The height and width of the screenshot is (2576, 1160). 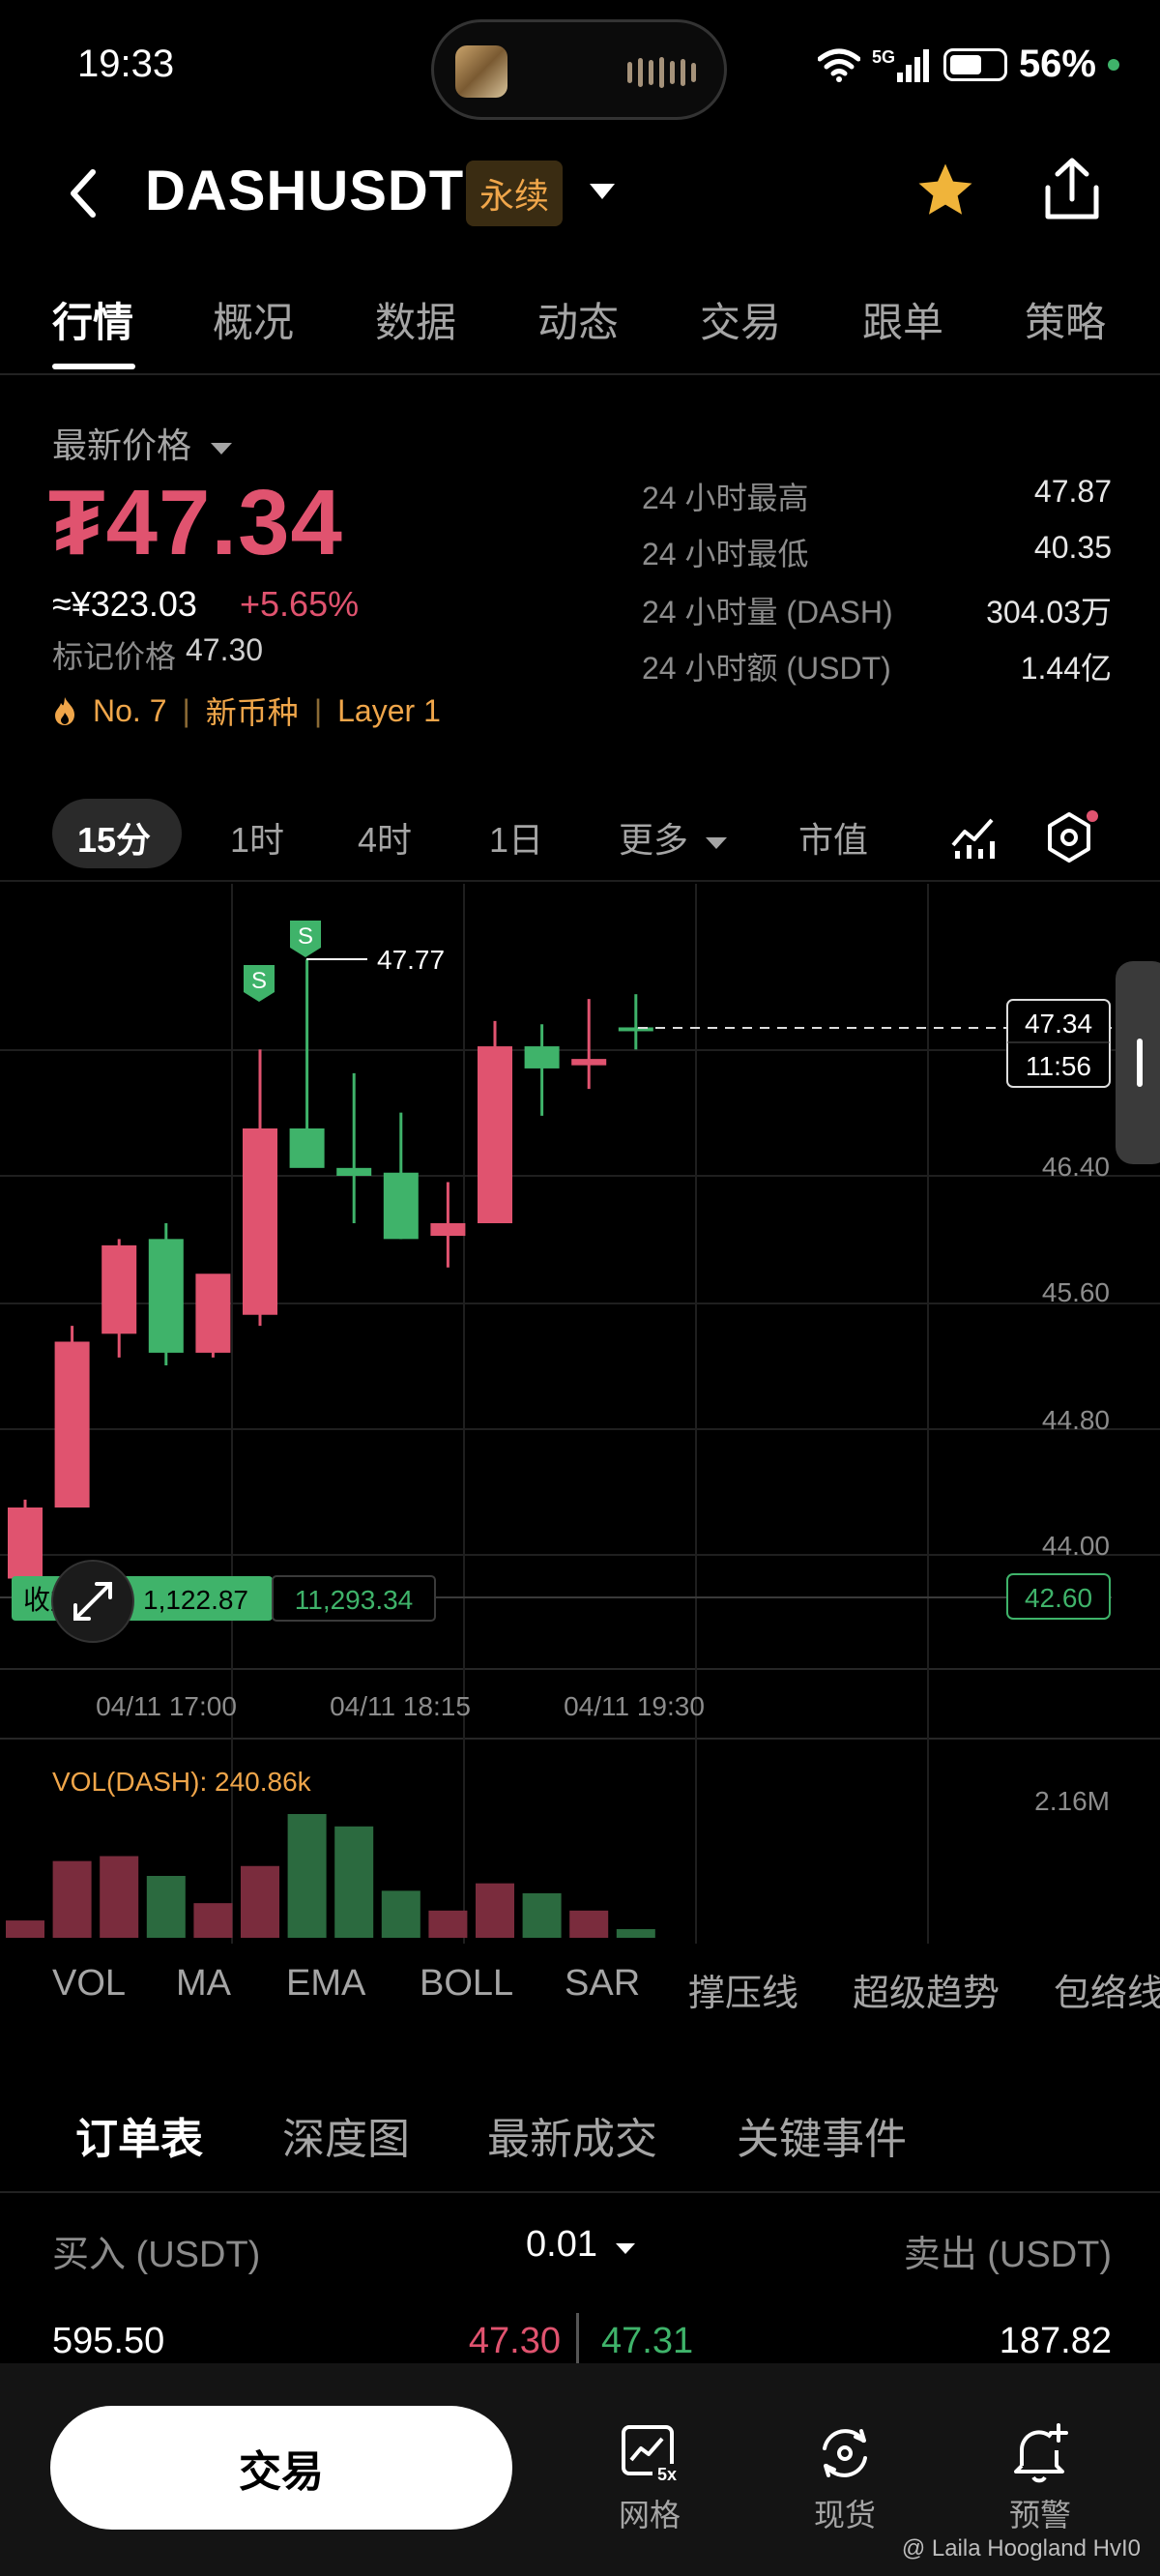 What do you see at coordinates (603, 191) in the screenshot?
I see `symbol-dropdown-icon` at bounding box center [603, 191].